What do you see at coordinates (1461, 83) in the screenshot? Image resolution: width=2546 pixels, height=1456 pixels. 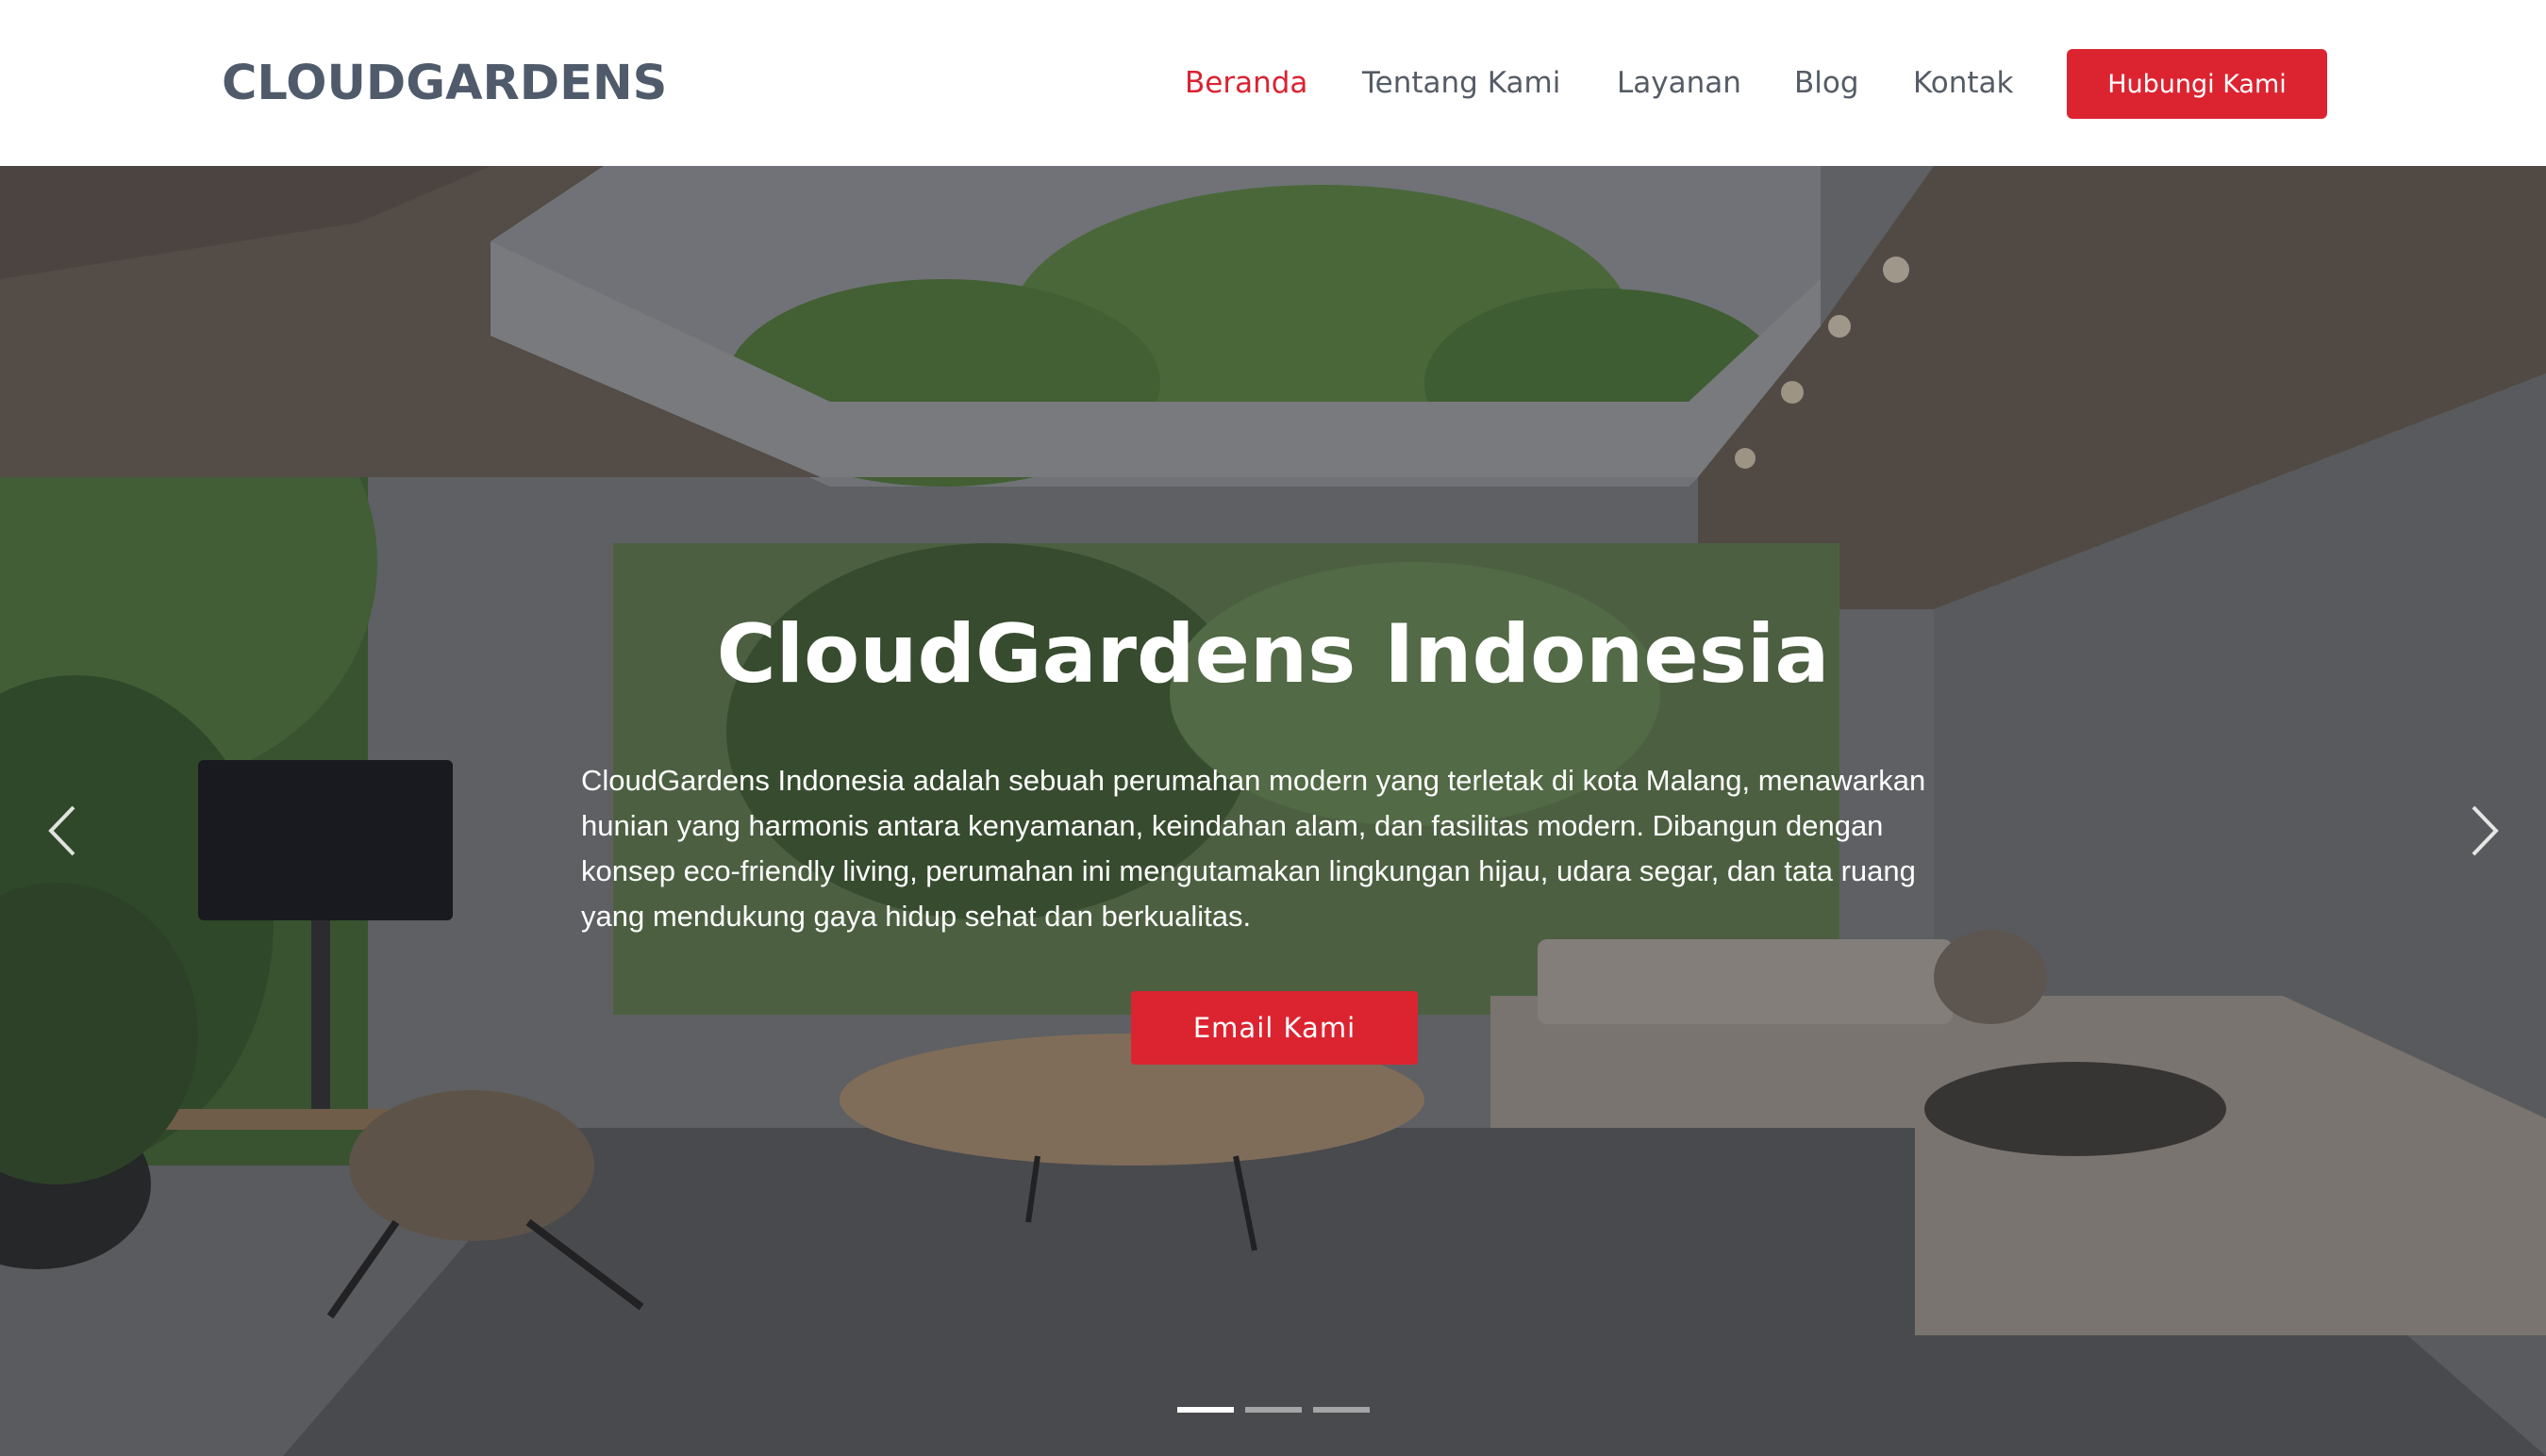 I see `nav-link-about: Tentang Kami` at bounding box center [1461, 83].